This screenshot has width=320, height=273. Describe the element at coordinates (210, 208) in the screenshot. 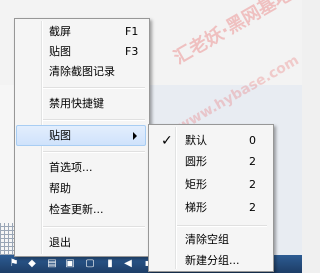

I see `submenu-item-trapezoid: 梯形 2` at that location.